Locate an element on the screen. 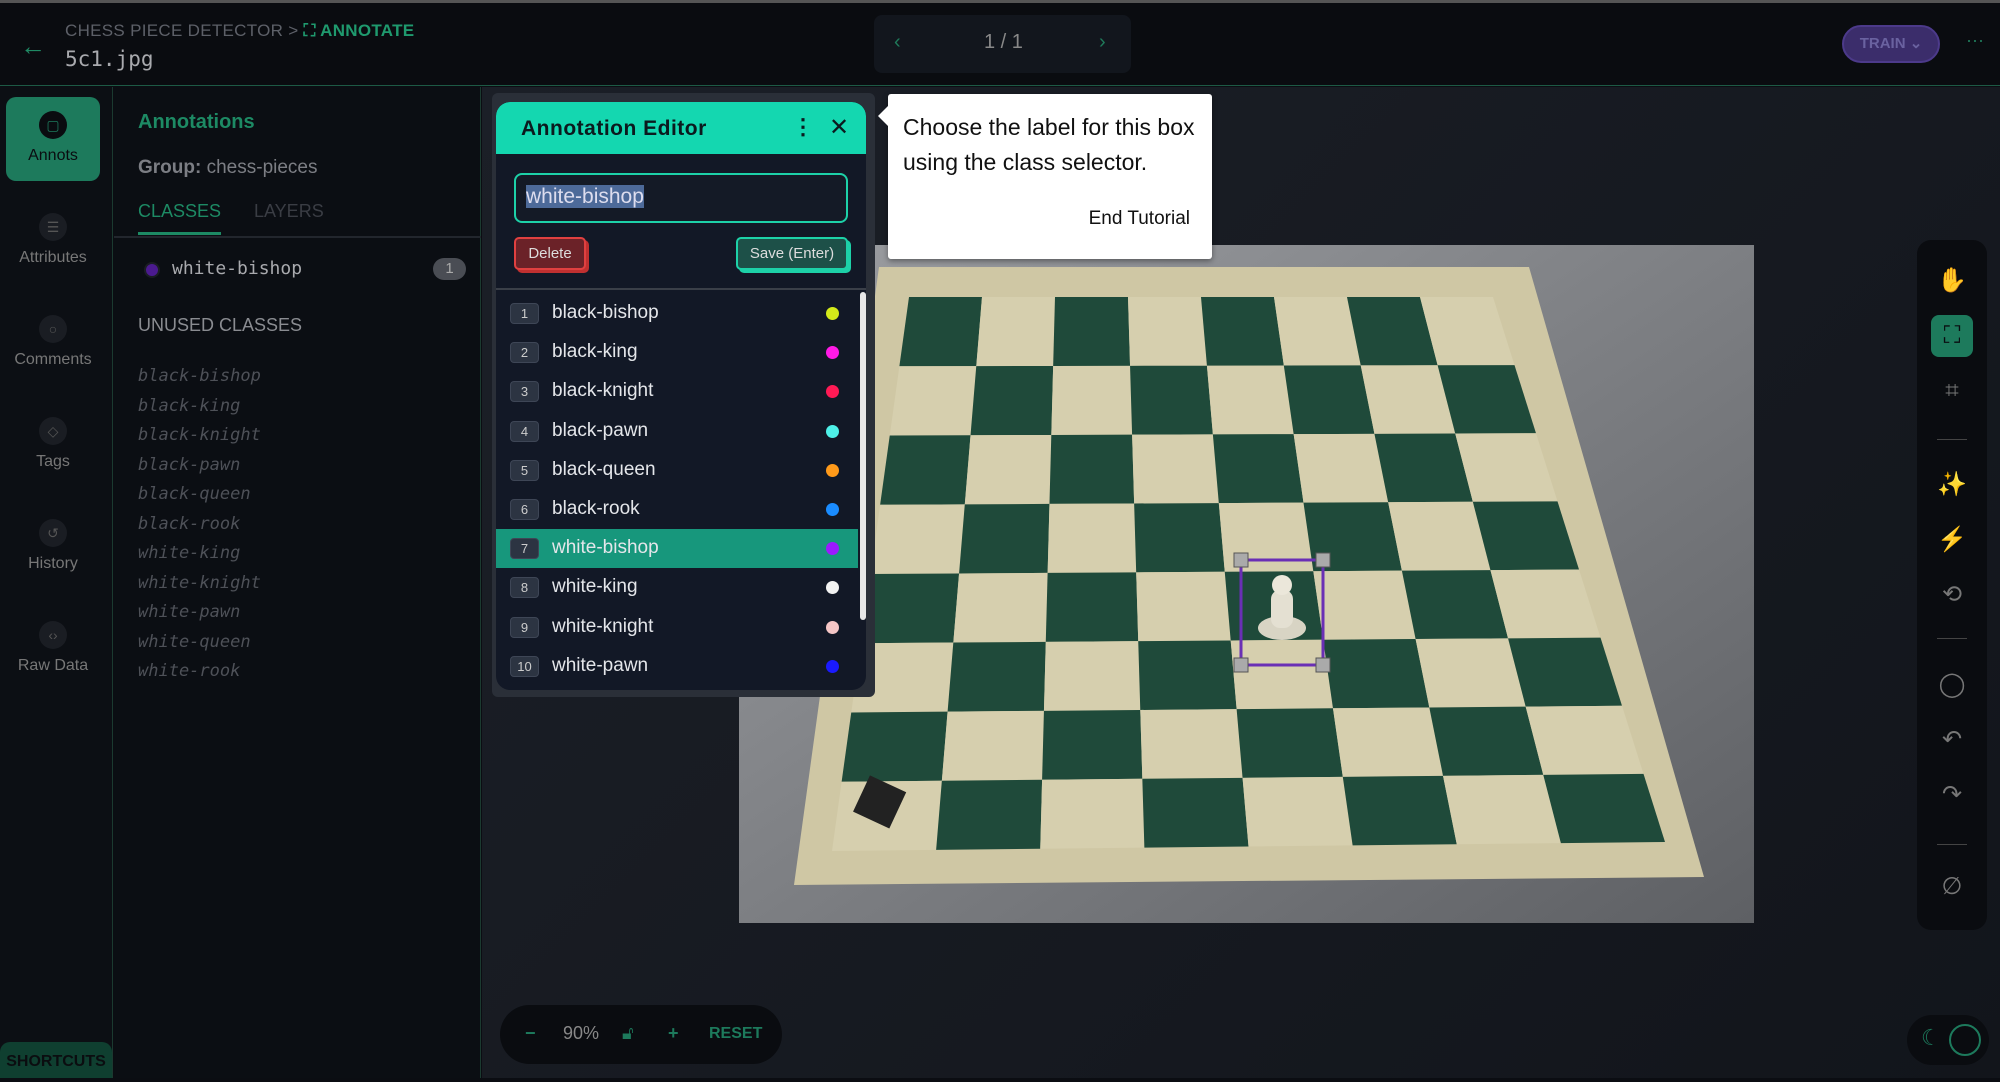 This screenshot has height=1082, width=2000. class-option: 2 black-king is located at coordinates (677, 352).